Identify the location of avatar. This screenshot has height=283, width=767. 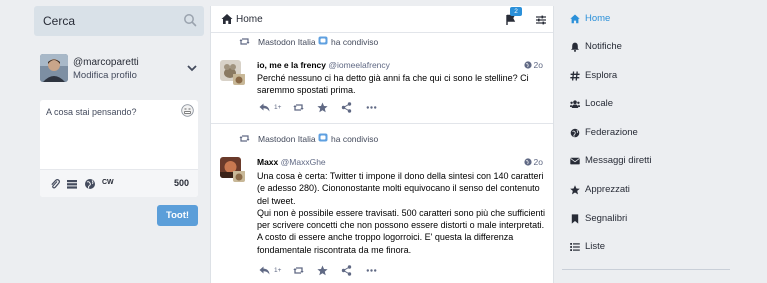
(54, 68).